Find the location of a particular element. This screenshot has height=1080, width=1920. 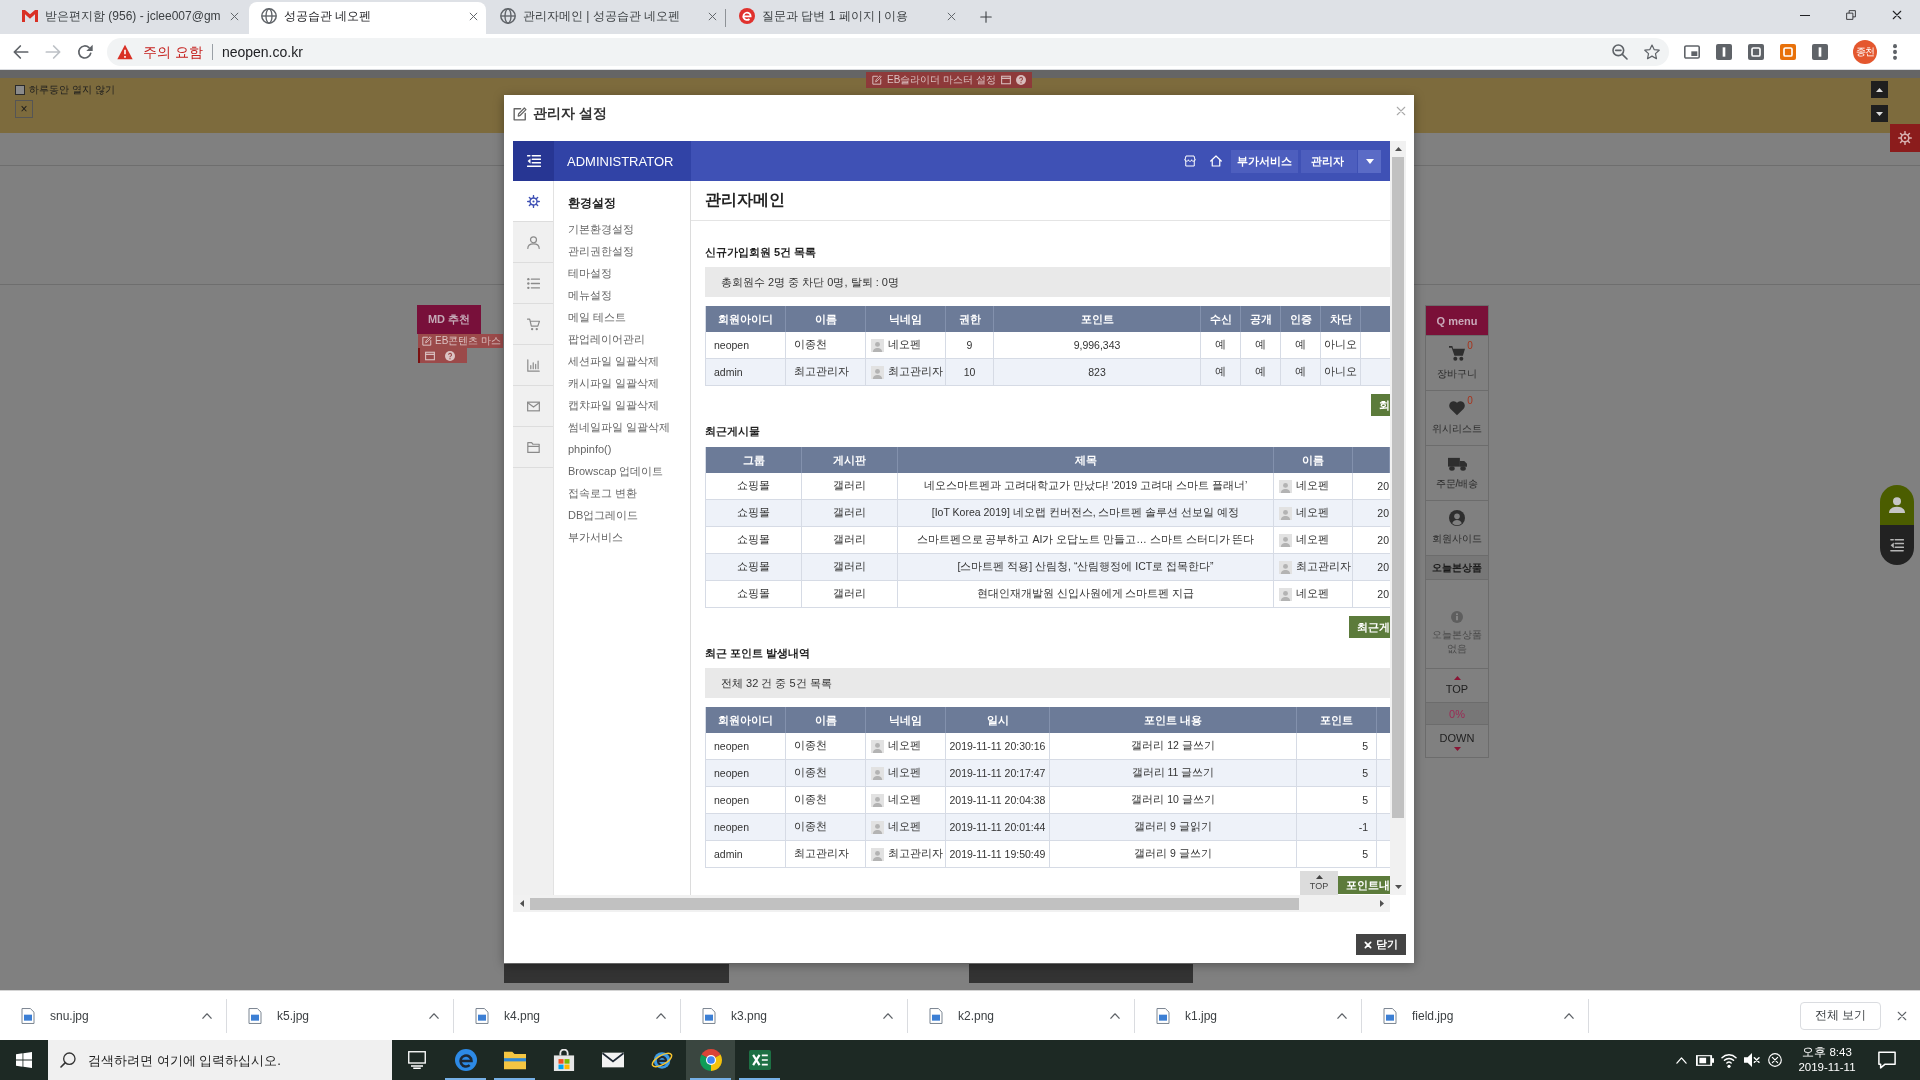

quick-menu-link: 주문/배송 is located at coordinates (1457, 483).